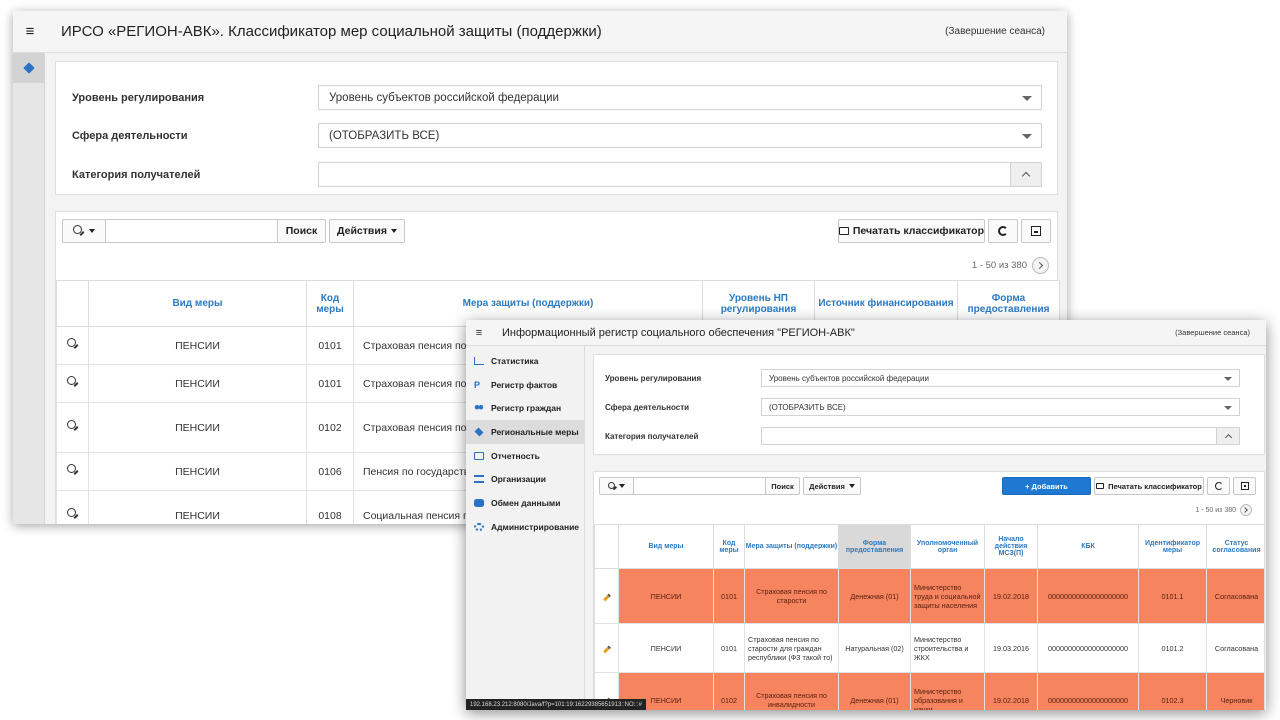 This screenshot has height=720, width=1280. What do you see at coordinates (1235, 648) in the screenshot?
I see `status-cell: Согласована` at bounding box center [1235, 648].